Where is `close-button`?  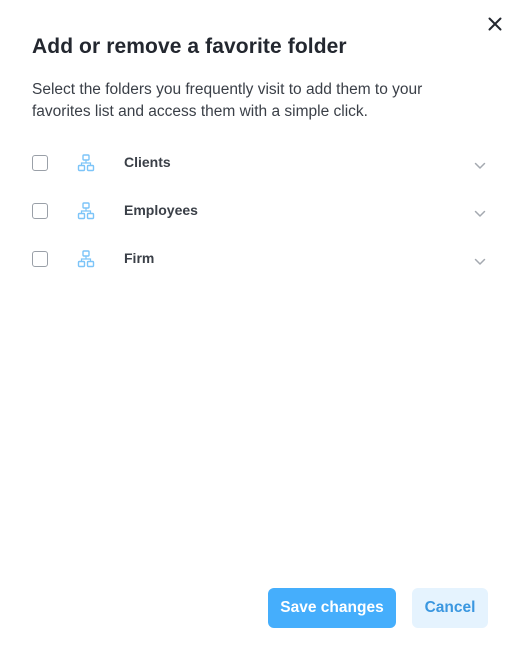 close-button is located at coordinates (495, 24).